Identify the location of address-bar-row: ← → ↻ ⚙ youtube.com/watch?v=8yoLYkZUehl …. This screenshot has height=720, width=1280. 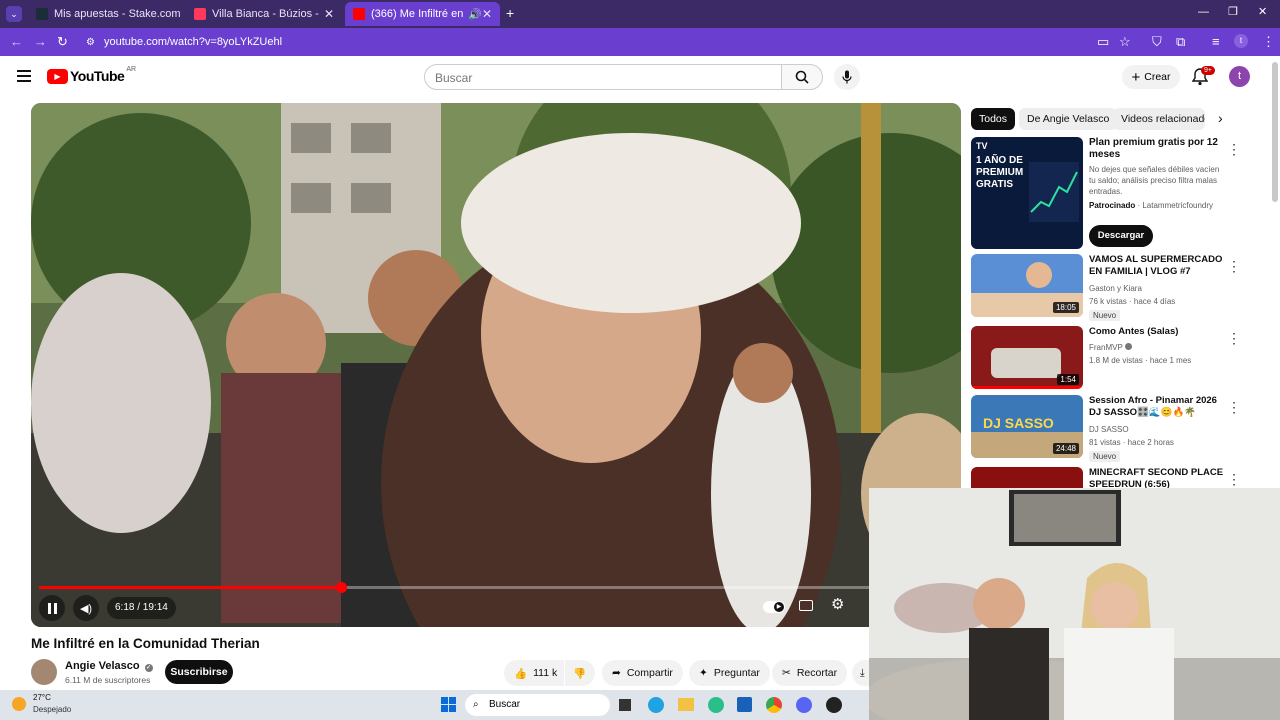
(640, 42).